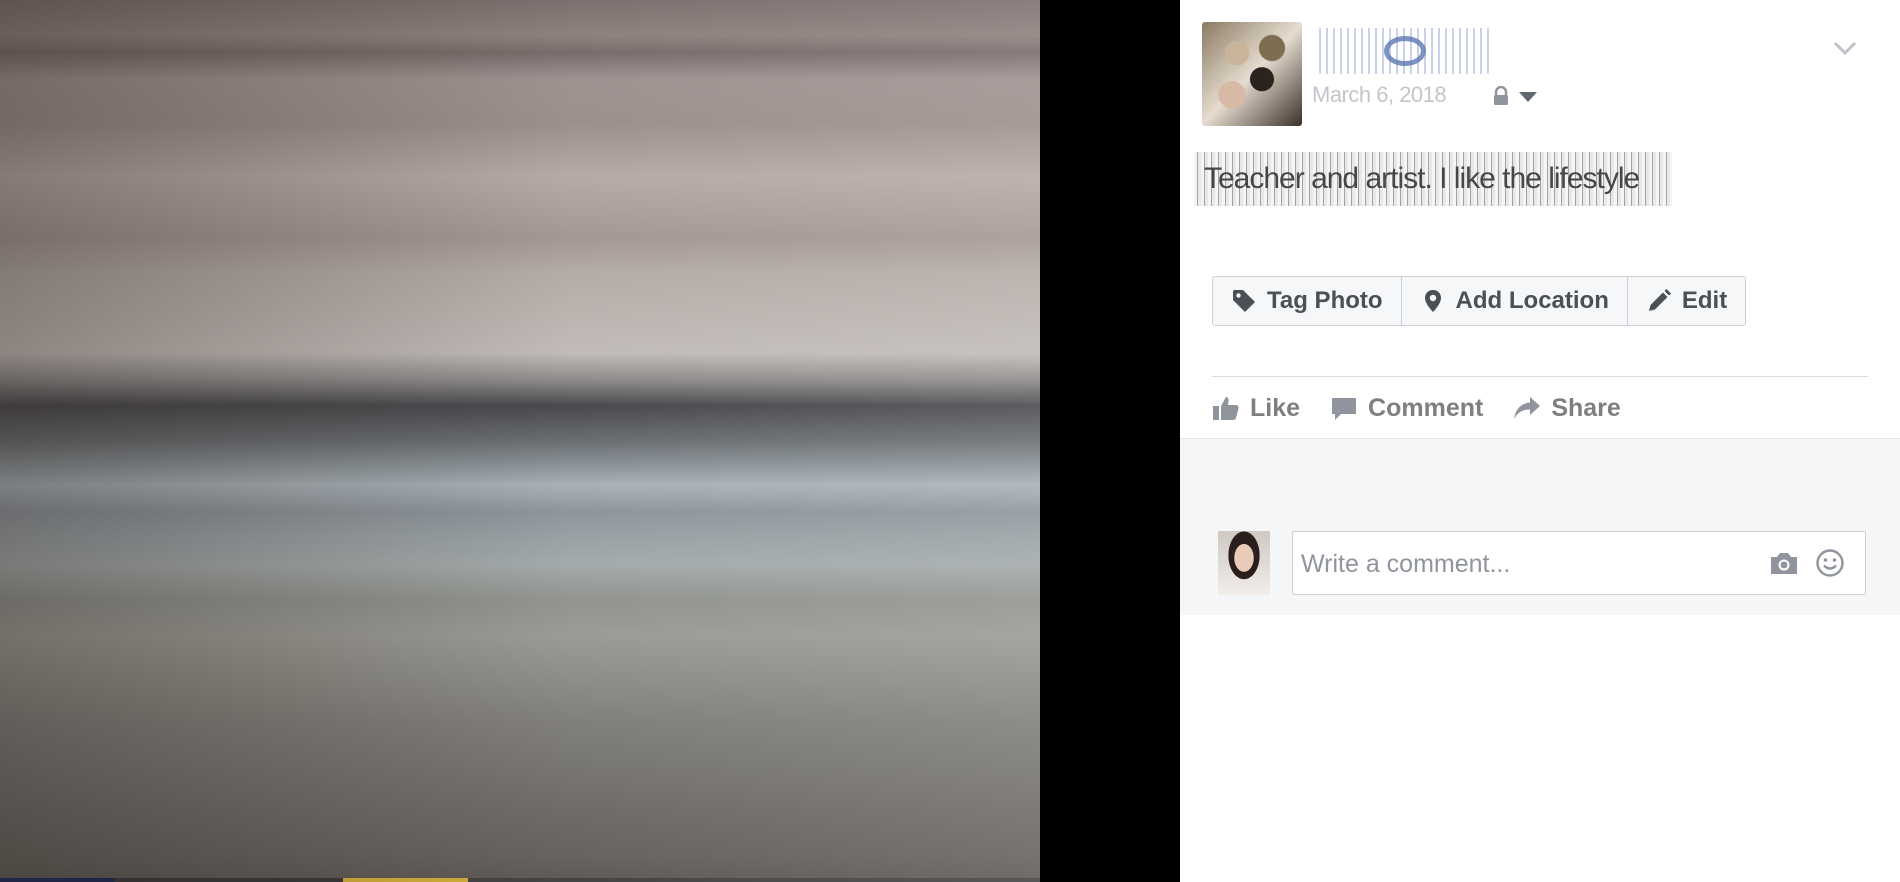 The height and width of the screenshot is (882, 1900). Describe the element at coordinates (1527, 408) in the screenshot. I see `share-arrow-icon` at that location.